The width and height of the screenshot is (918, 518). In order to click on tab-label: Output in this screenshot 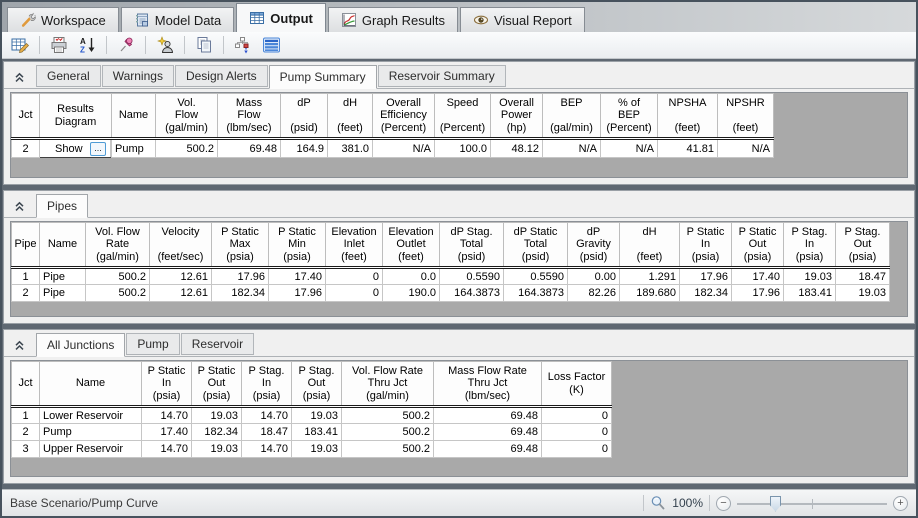, I will do `click(291, 18)`.